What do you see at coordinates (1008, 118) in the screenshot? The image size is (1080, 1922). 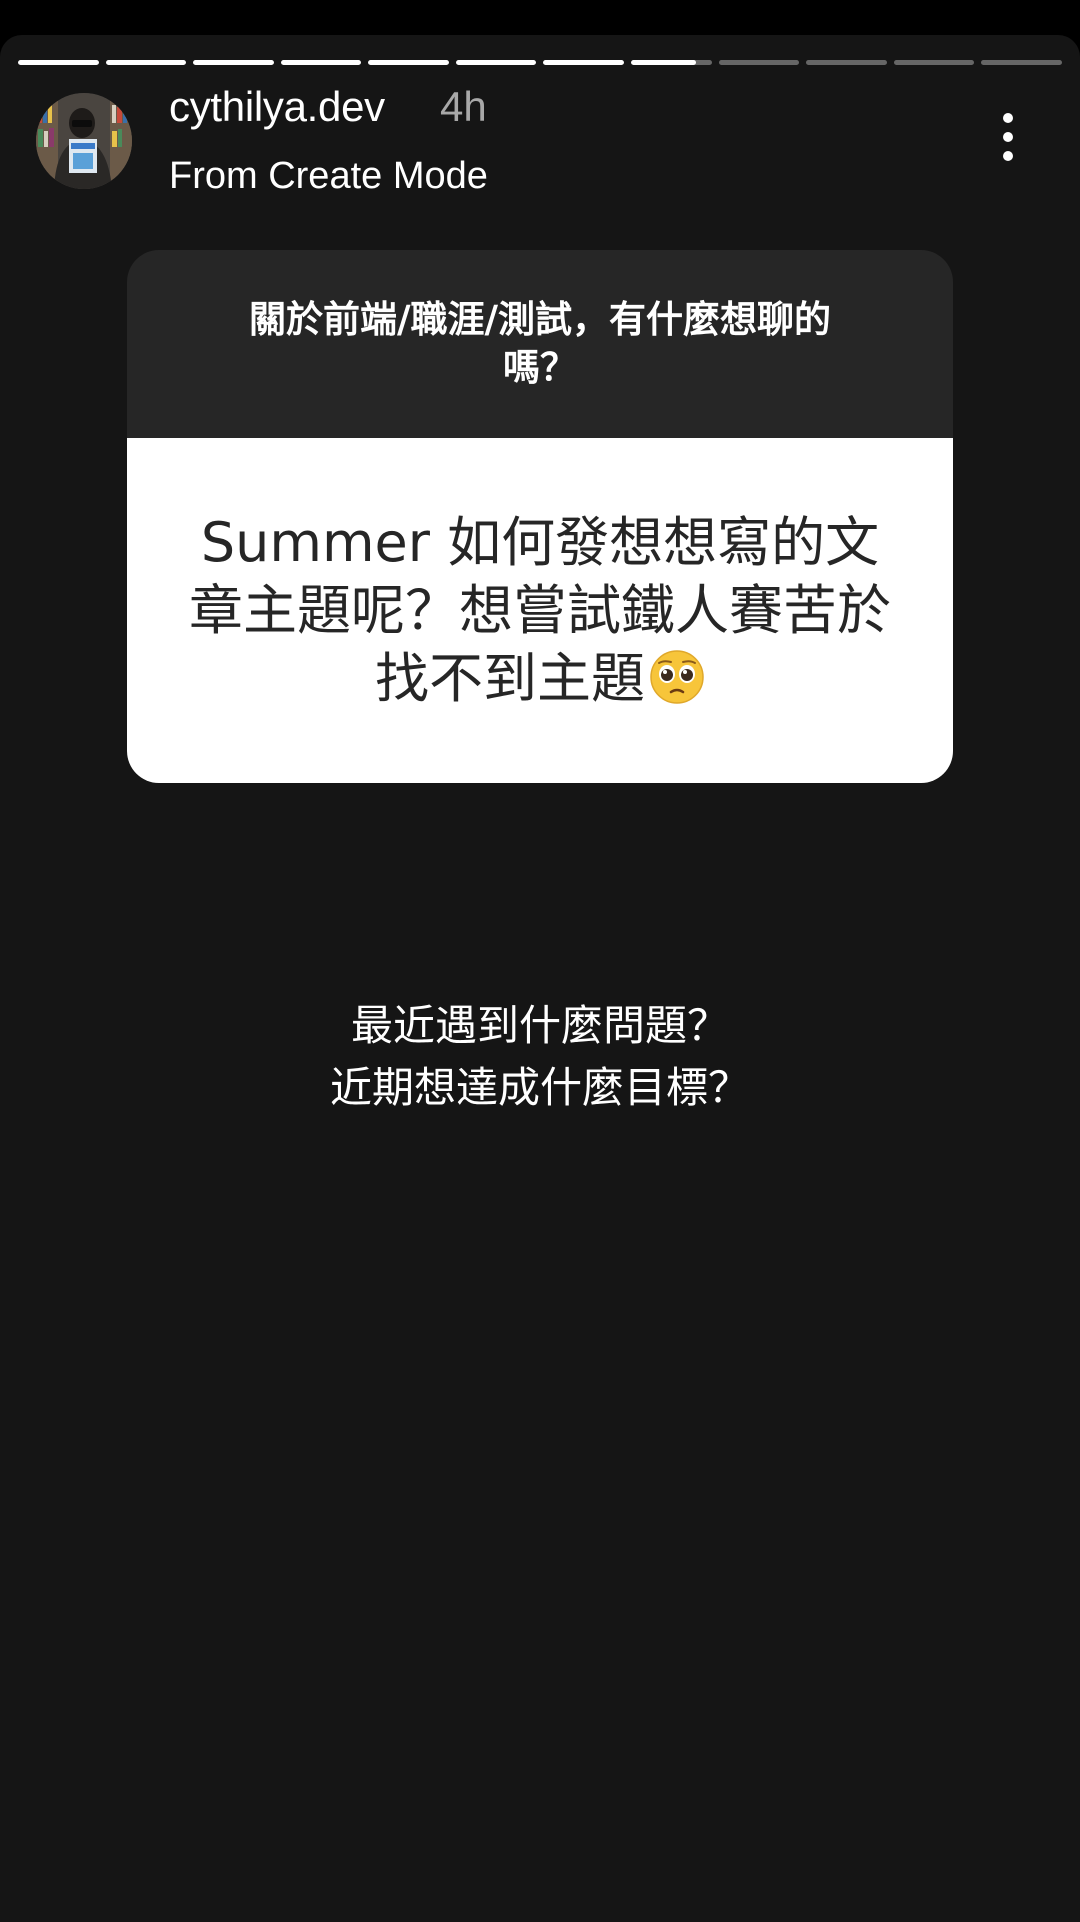 I see `more-vertical-icon` at bounding box center [1008, 118].